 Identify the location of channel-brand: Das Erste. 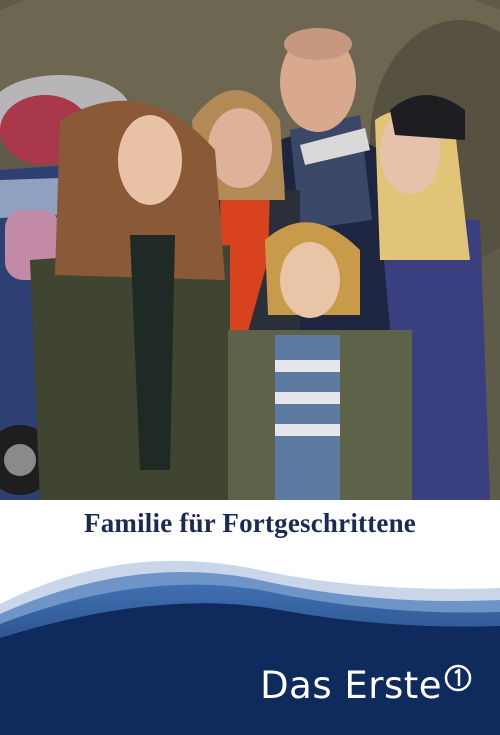
(366, 685).